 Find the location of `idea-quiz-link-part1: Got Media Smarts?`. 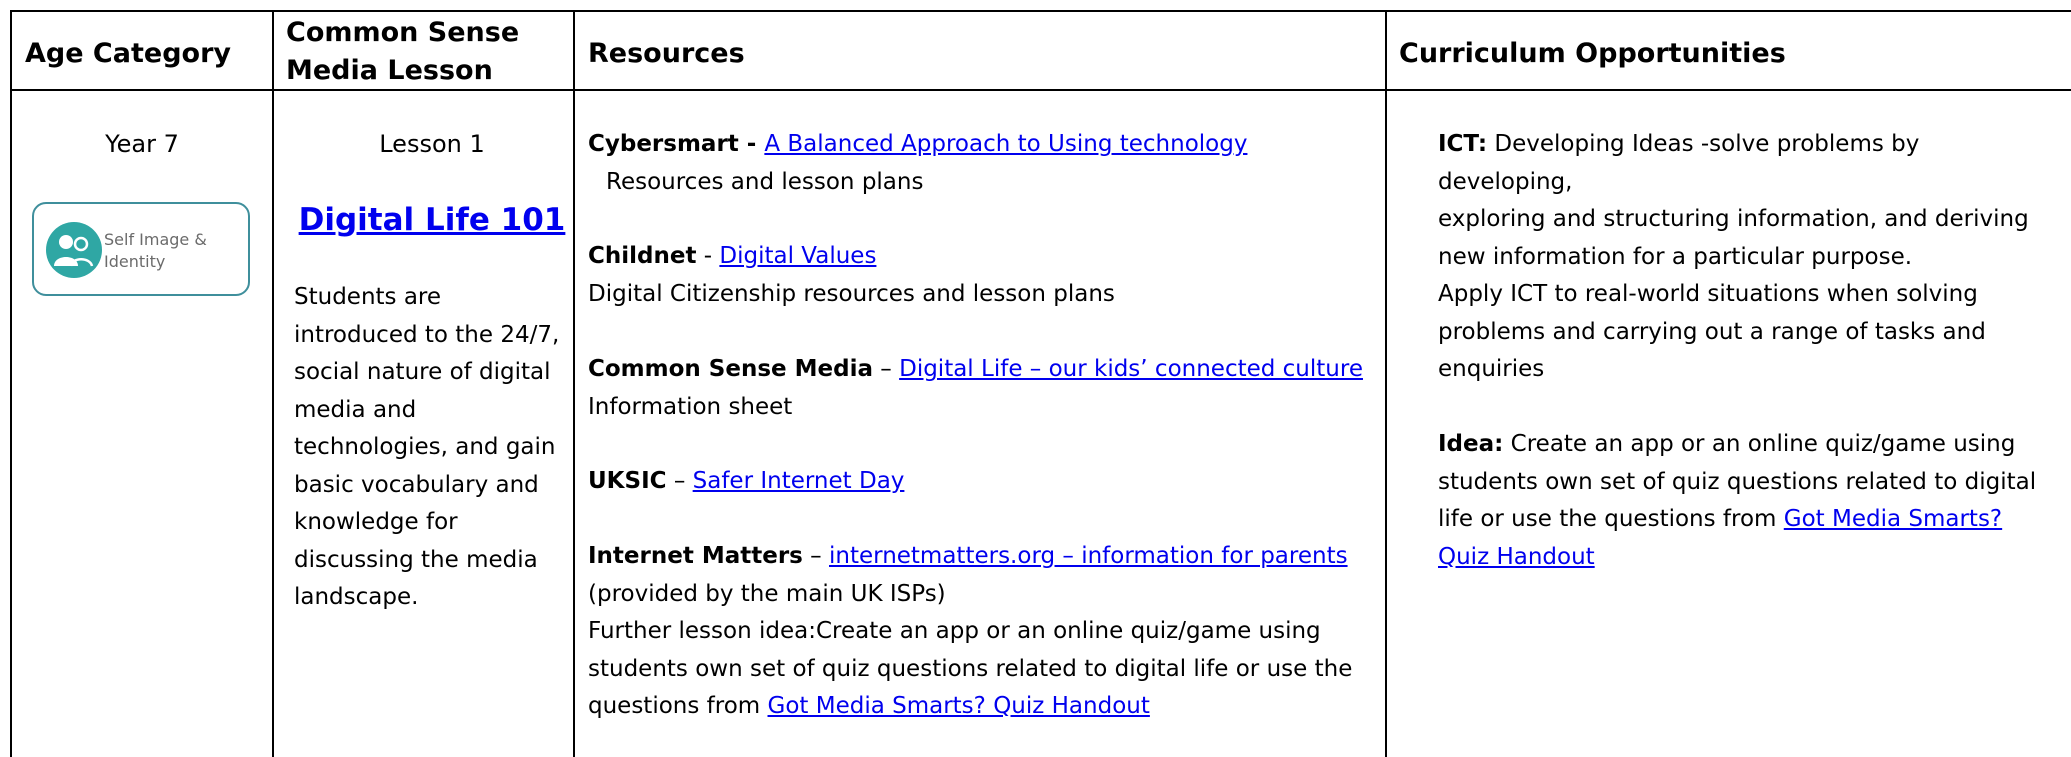

idea-quiz-link-part1: Got Media Smarts? is located at coordinates (1893, 519).